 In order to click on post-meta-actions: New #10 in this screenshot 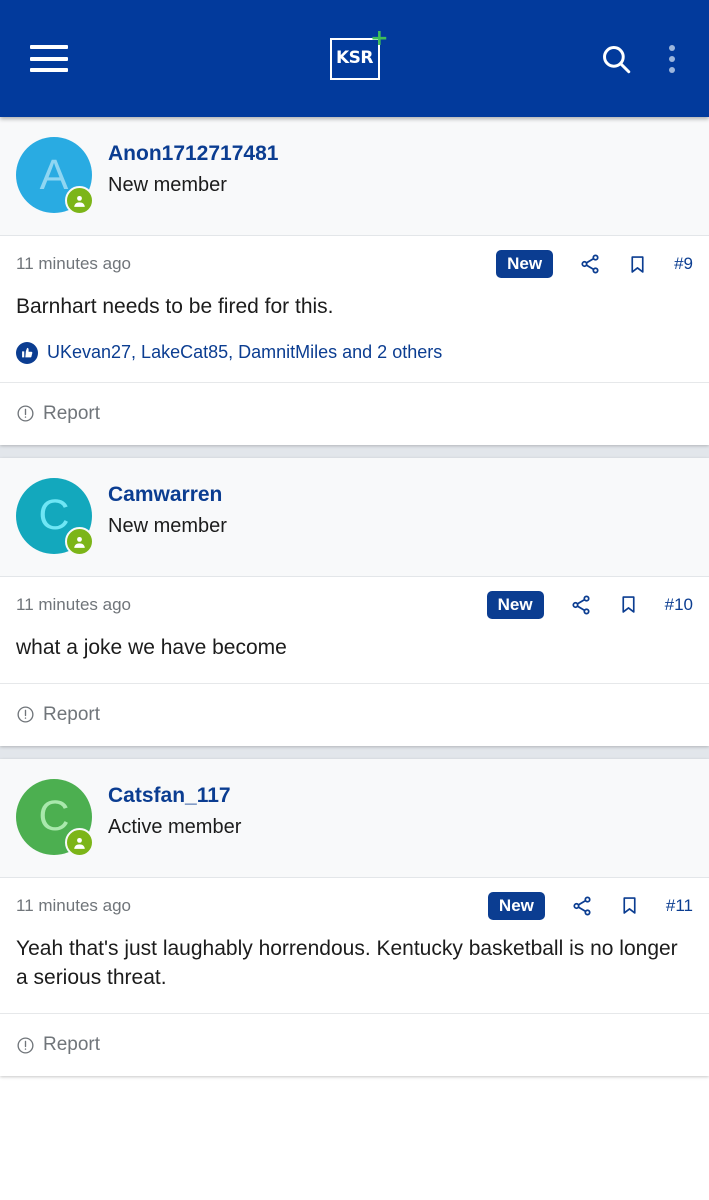, I will do `click(589, 604)`.